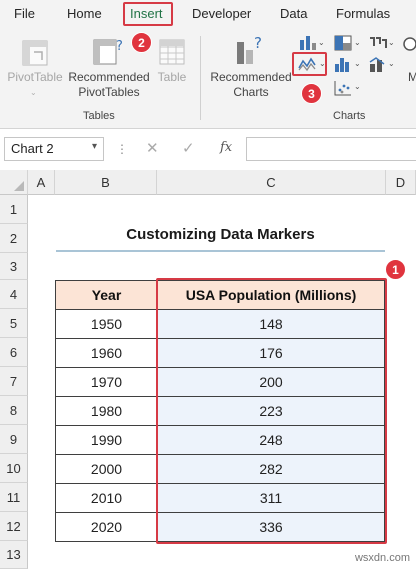 The width and height of the screenshot is (416, 569). Describe the element at coordinates (378, 43) in the screenshot. I see `waterfall-chart-icon` at that location.